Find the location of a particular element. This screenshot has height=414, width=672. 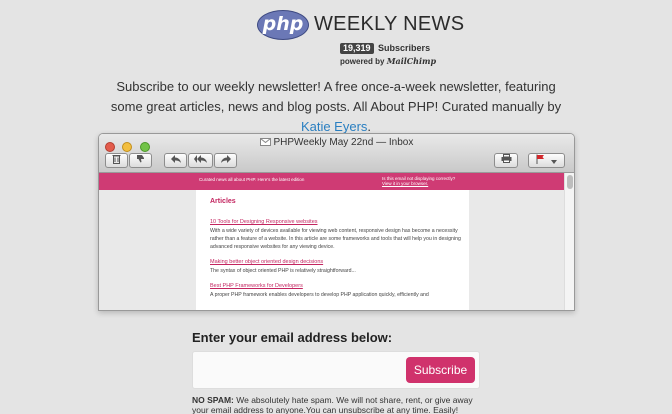

reply-icon is located at coordinates (175, 160).